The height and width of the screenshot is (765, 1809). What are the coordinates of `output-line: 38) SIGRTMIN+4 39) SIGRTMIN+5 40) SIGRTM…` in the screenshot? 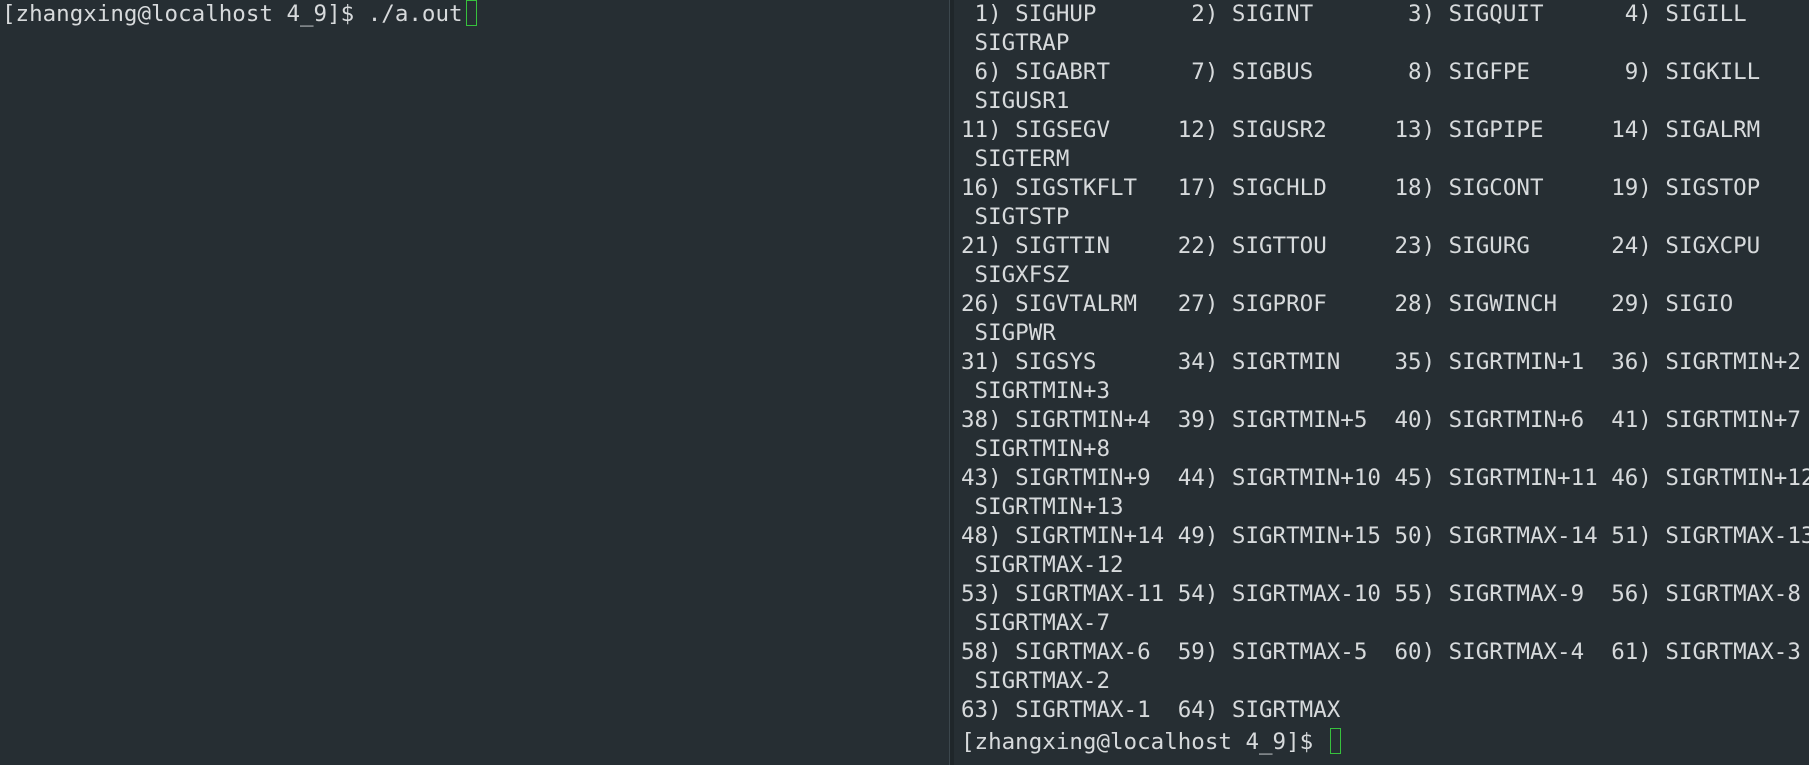 It's located at (1385, 420).